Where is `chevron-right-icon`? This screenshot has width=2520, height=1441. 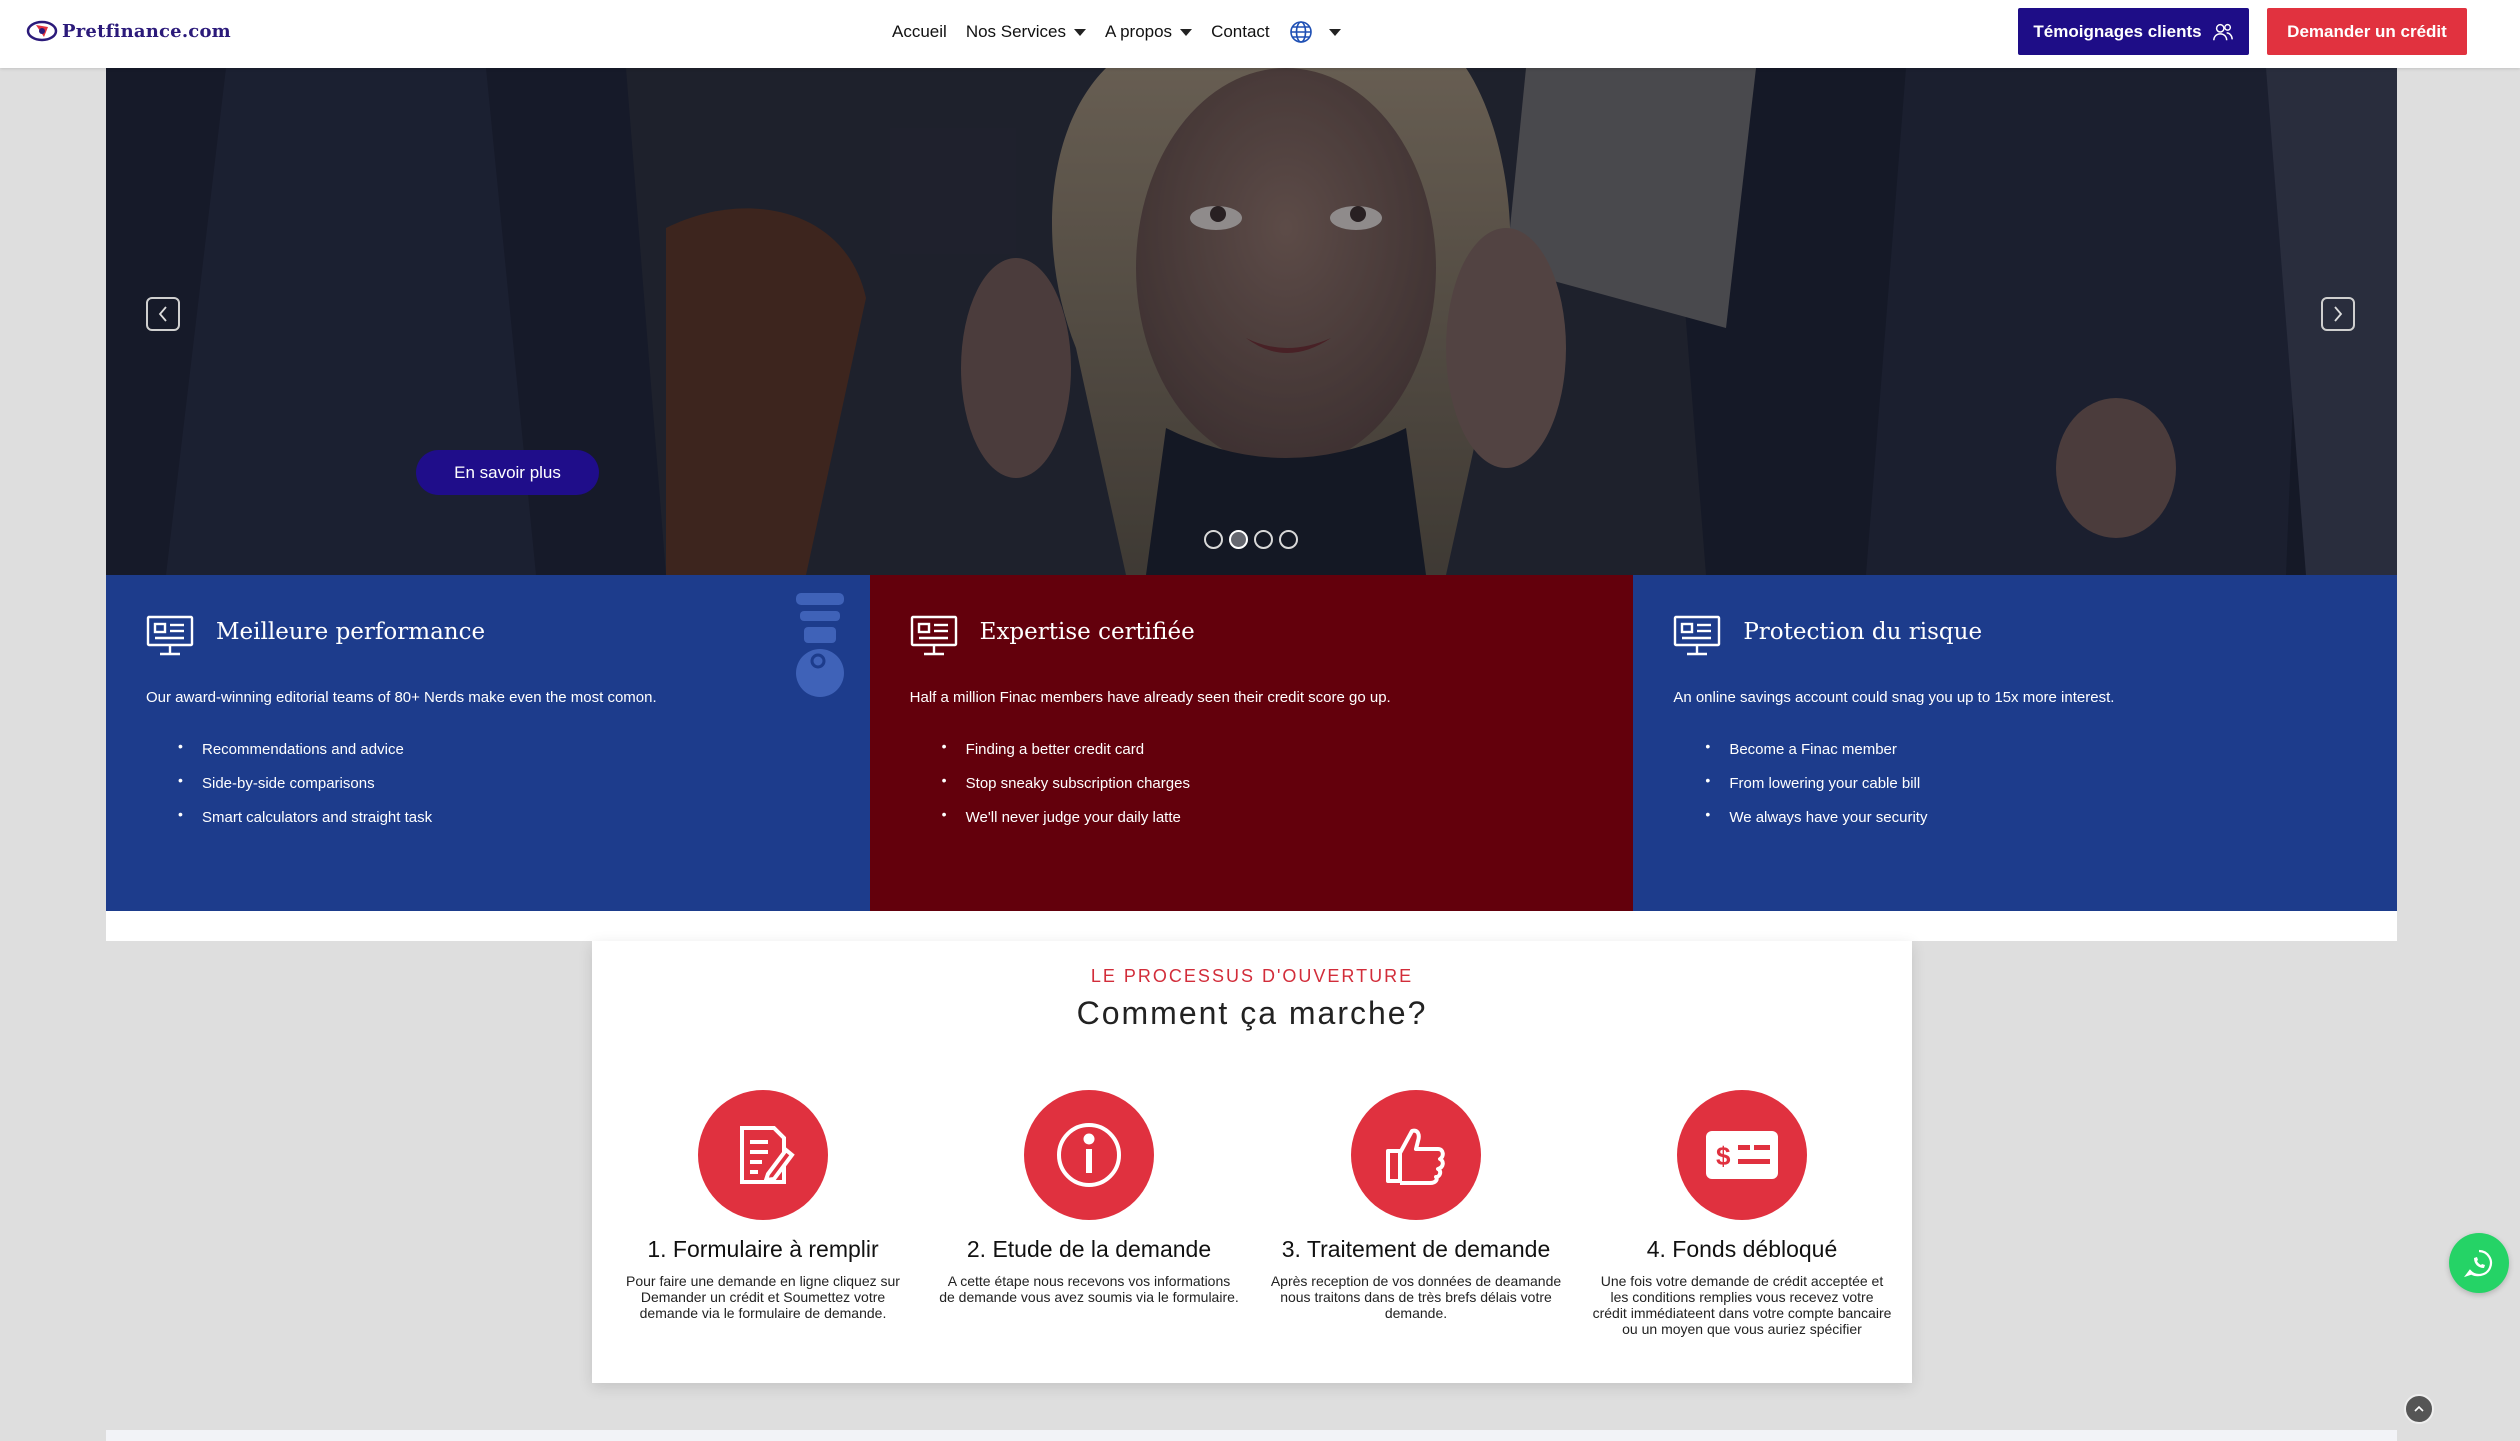
chevron-right-icon is located at coordinates (2338, 314).